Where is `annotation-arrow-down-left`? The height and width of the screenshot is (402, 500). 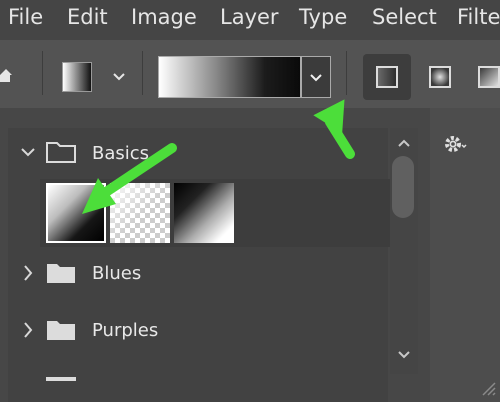
annotation-arrow-down-left is located at coordinates (129, 178).